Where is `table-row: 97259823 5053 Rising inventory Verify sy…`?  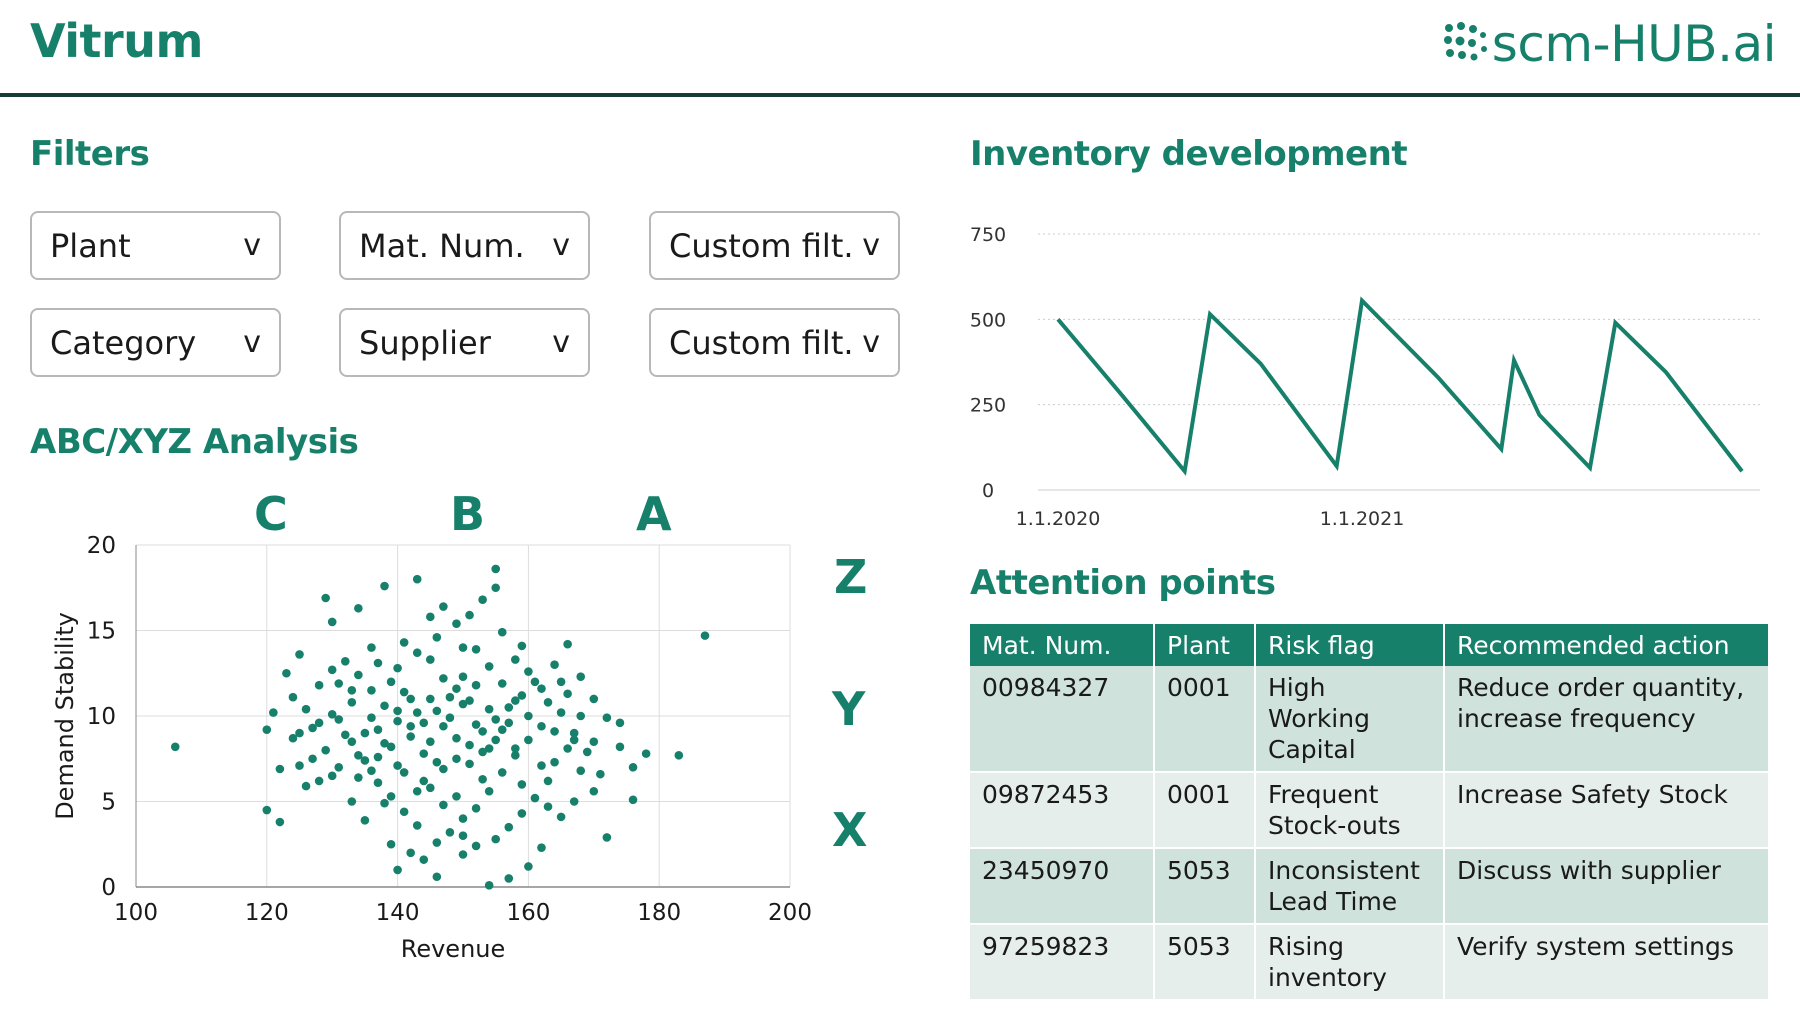 table-row: 97259823 5053 Rising inventory Verify sy… is located at coordinates (1370, 963).